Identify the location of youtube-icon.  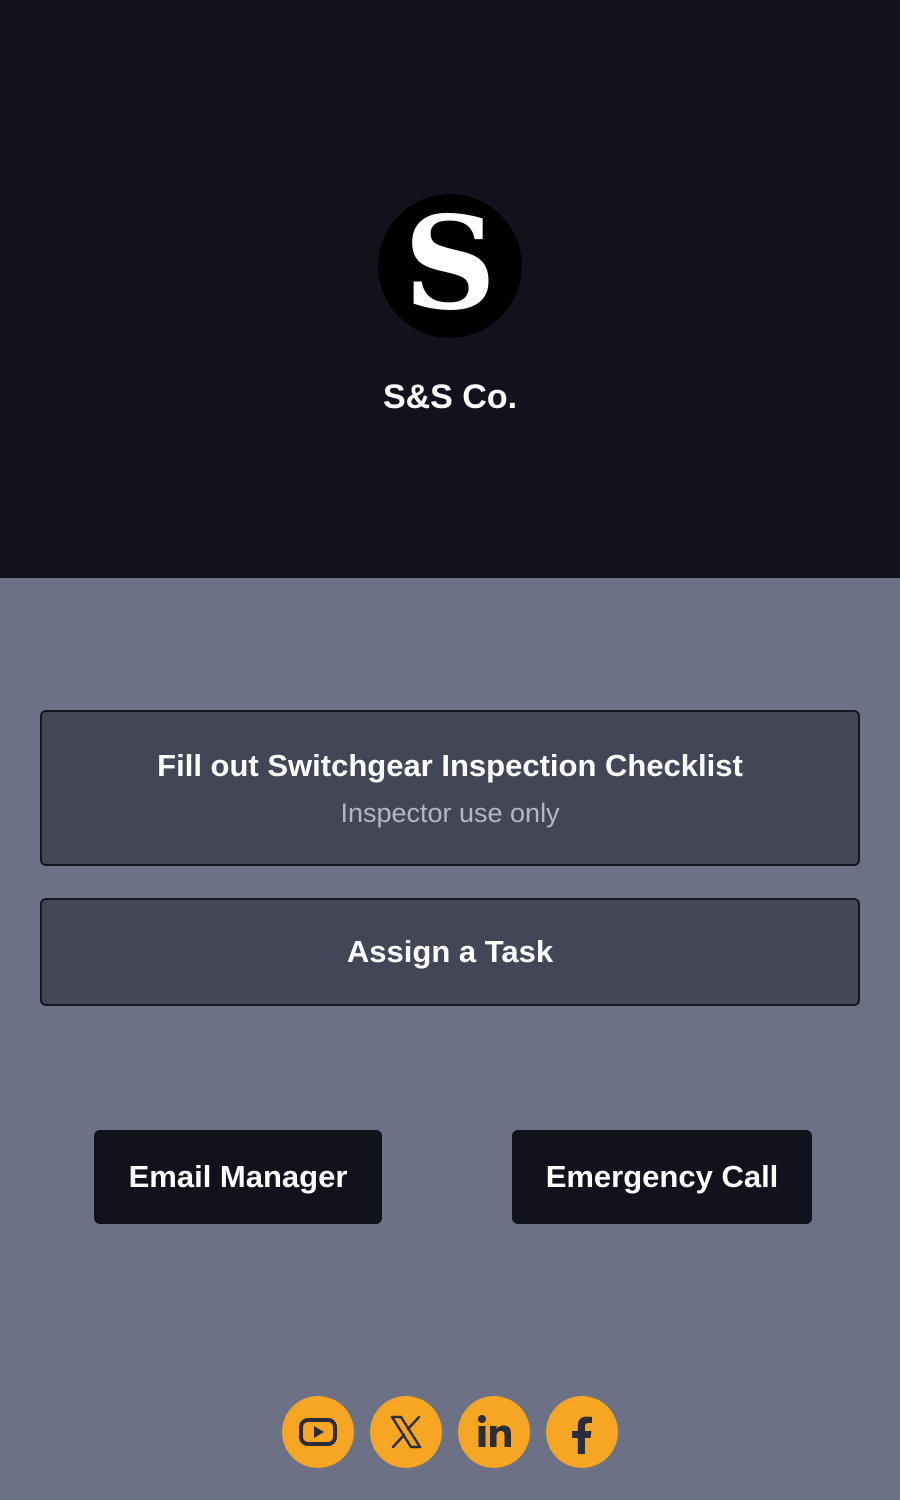
(318, 1432).